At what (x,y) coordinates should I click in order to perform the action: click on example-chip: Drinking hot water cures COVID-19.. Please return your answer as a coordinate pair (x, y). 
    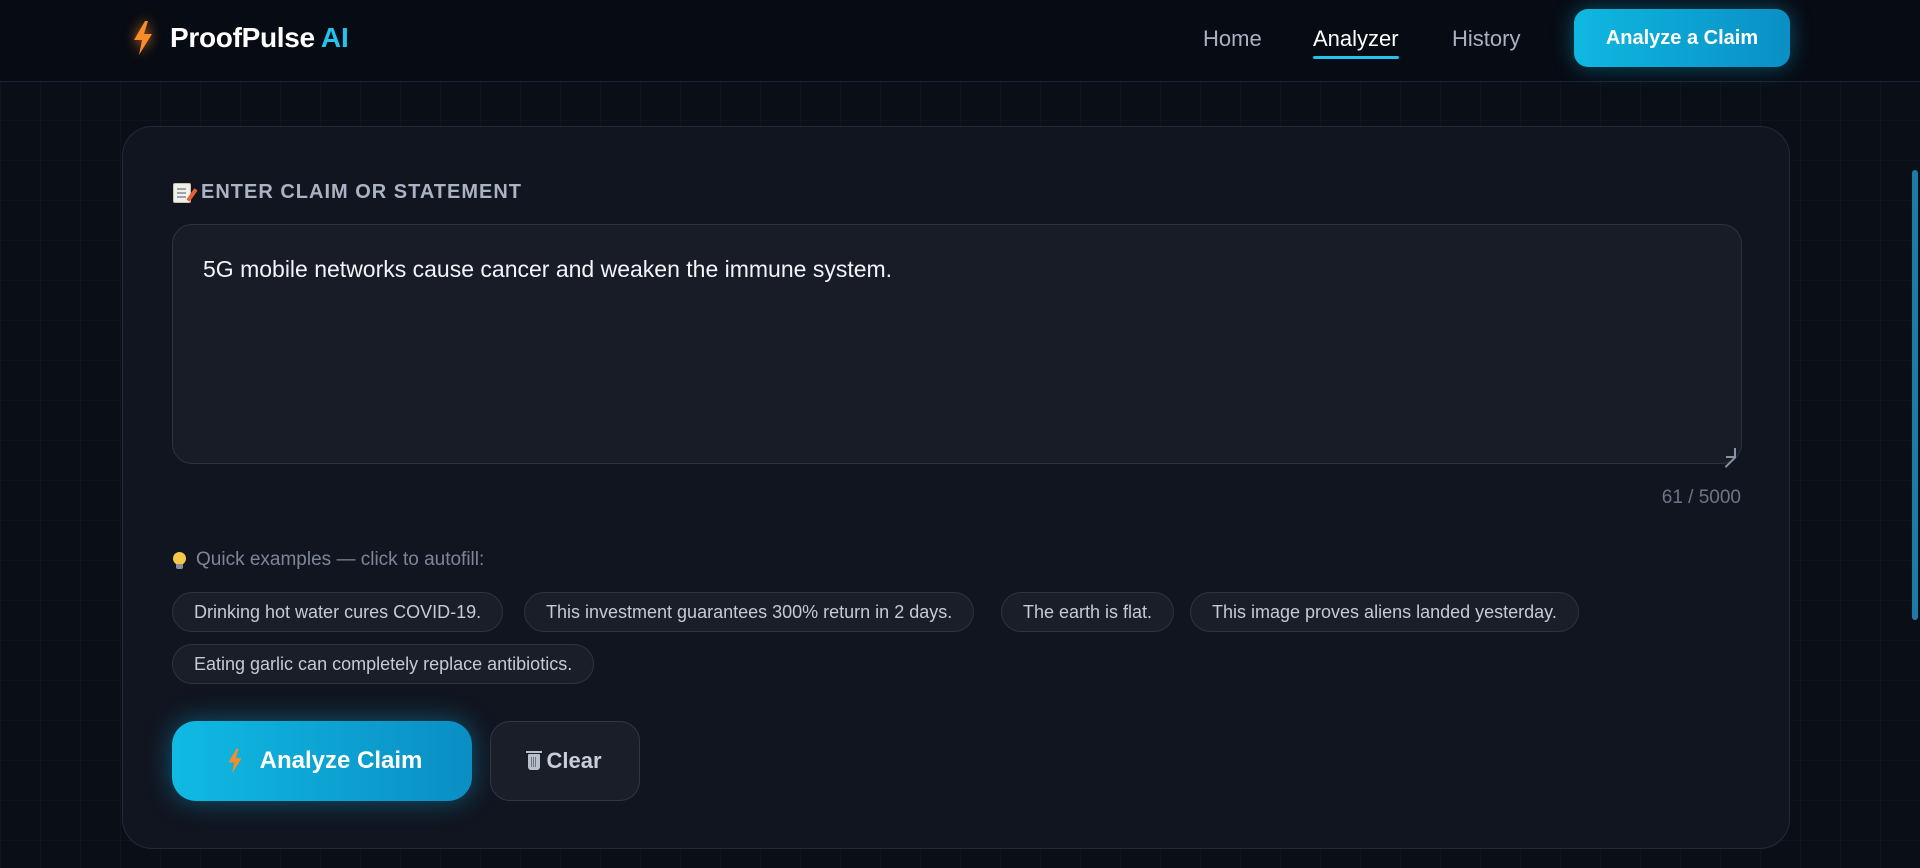
    Looking at the image, I should click on (338, 612).